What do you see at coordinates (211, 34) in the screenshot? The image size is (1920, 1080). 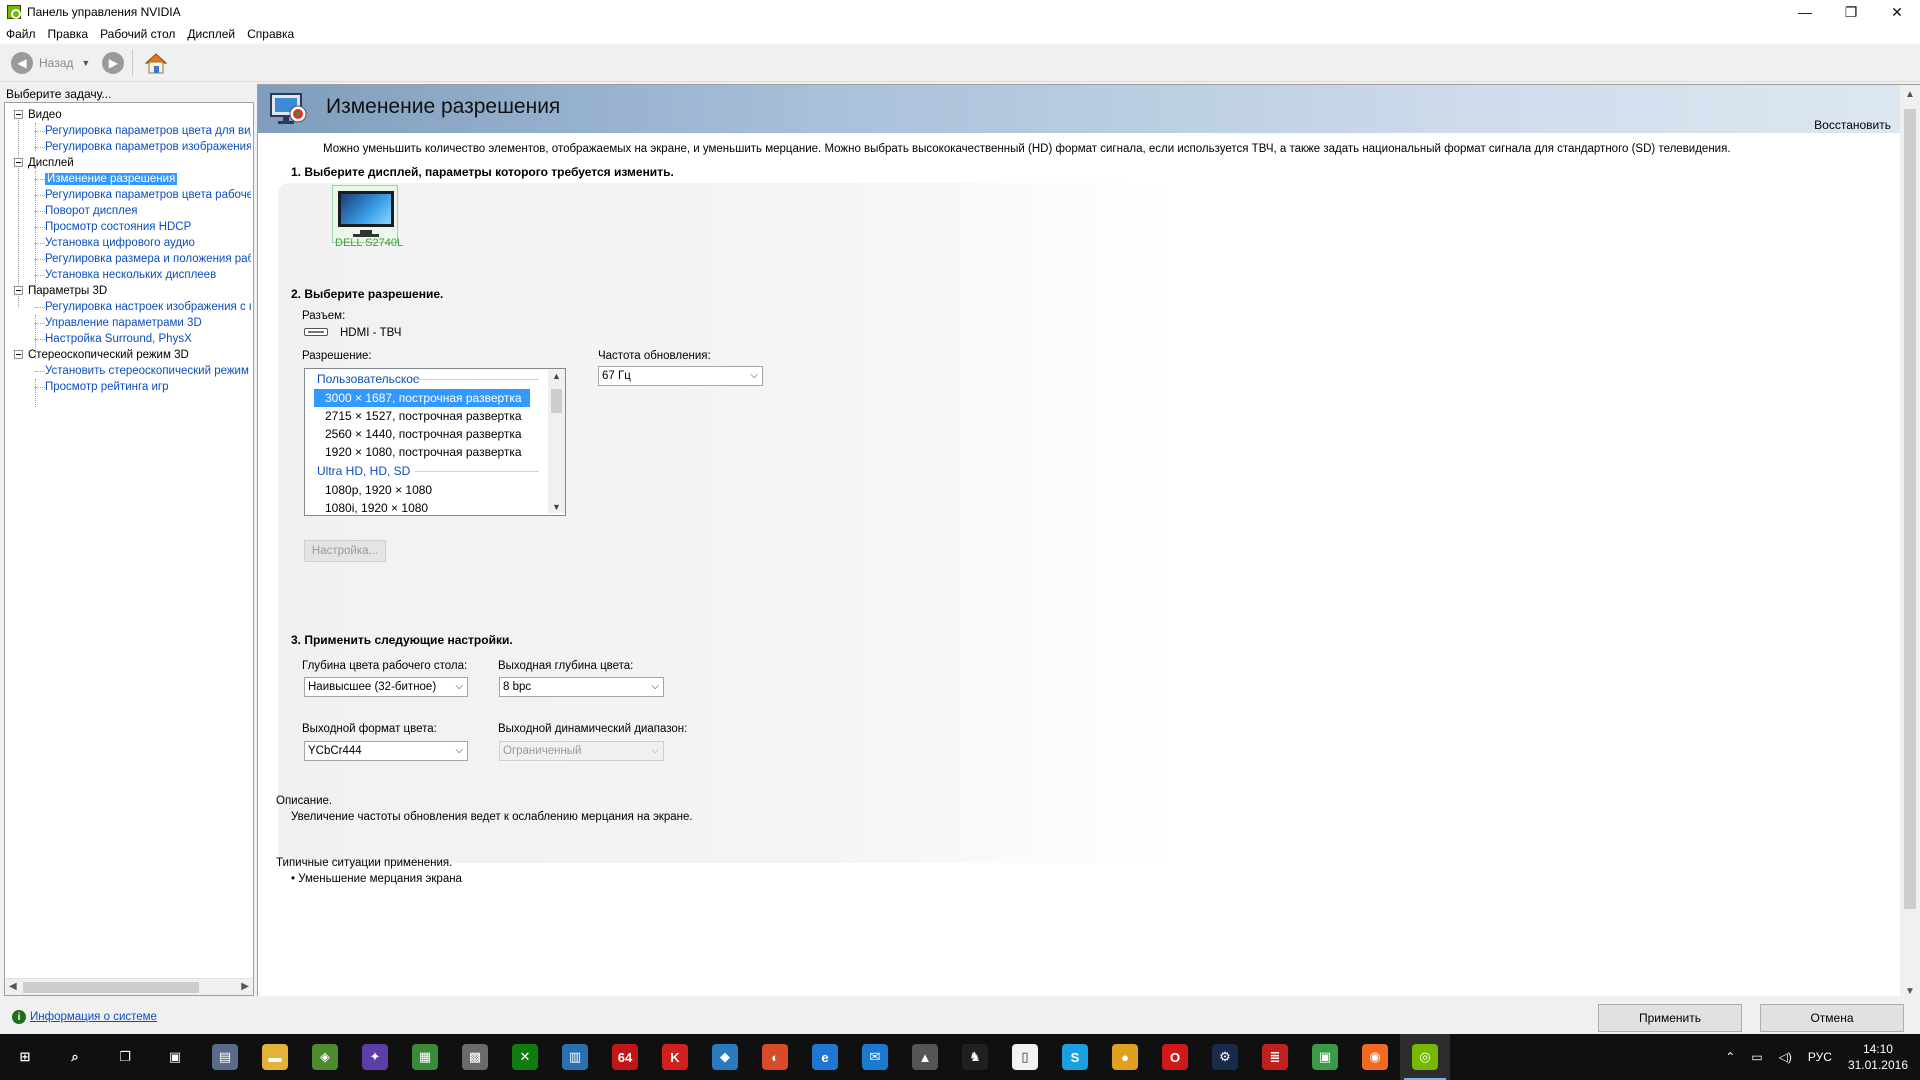 I see `menu-display: Дисплей` at bounding box center [211, 34].